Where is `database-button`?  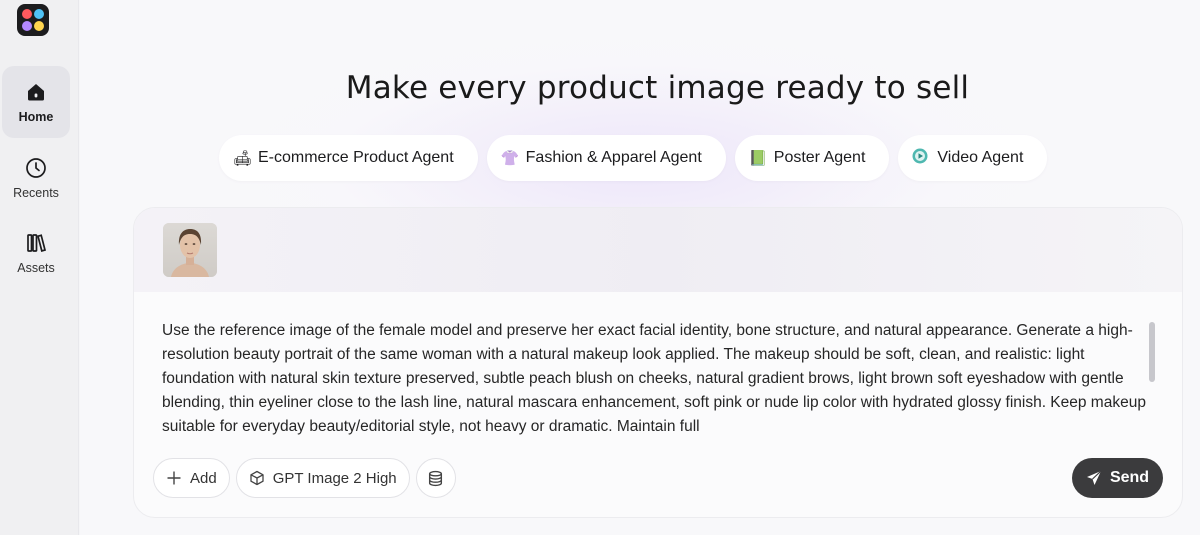
database-button is located at coordinates (435, 478).